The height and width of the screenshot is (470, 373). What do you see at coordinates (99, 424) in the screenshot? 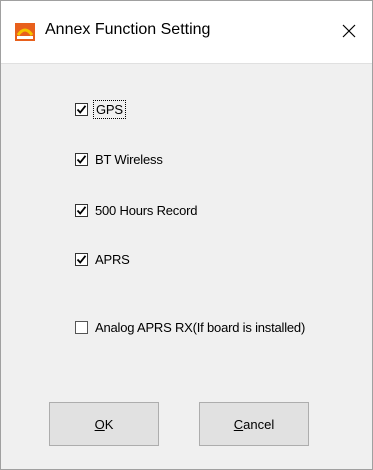
I see `ok-mnemonic: O` at bounding box center [99, 424].